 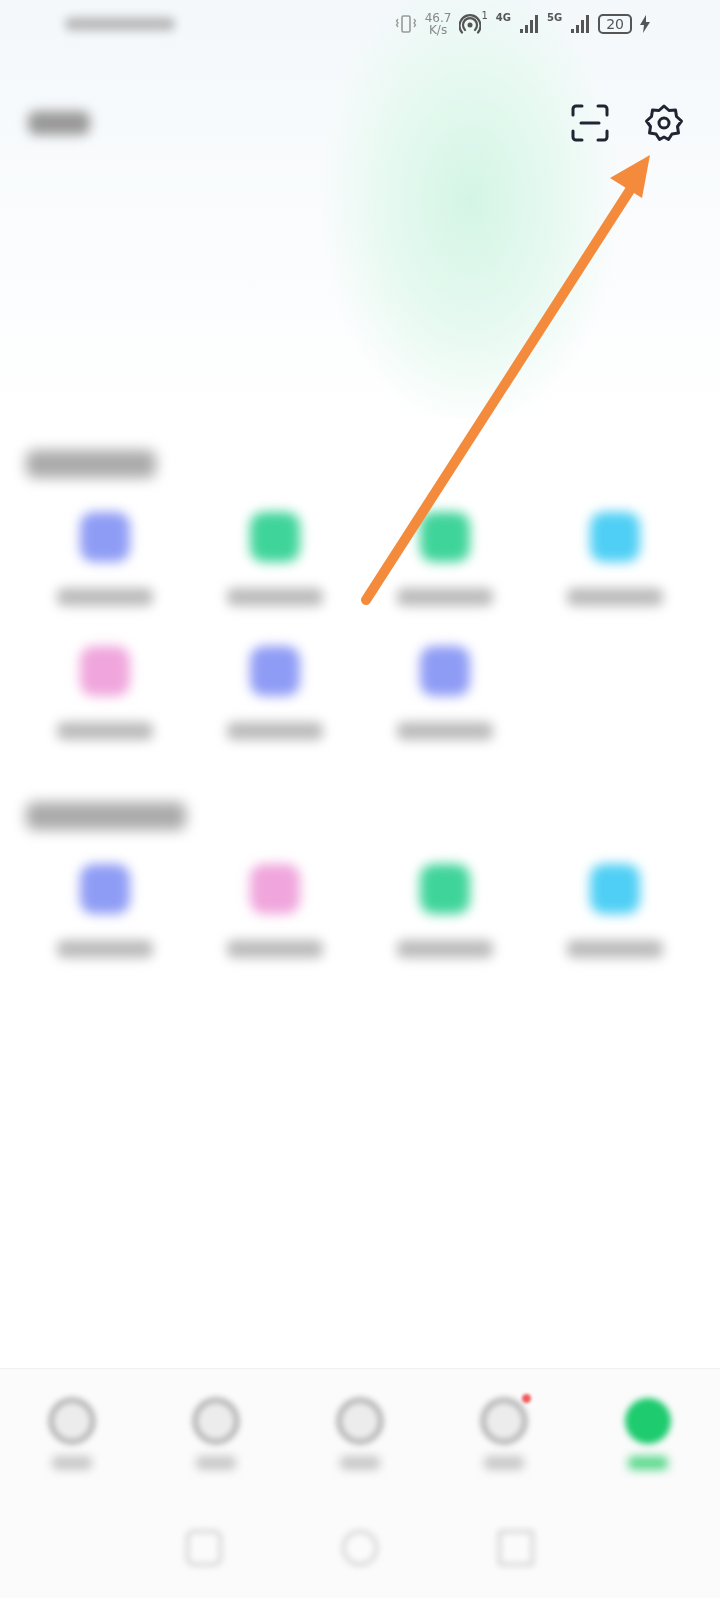 I want to click on network-type: 4G, so click(x=503, y=17).